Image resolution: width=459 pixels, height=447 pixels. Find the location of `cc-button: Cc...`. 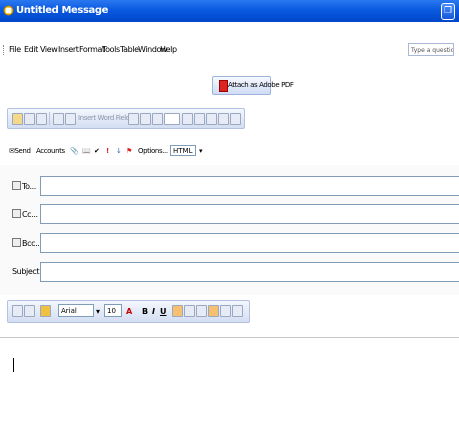

cc-button: Cc... is located at coordinates (25, 214).